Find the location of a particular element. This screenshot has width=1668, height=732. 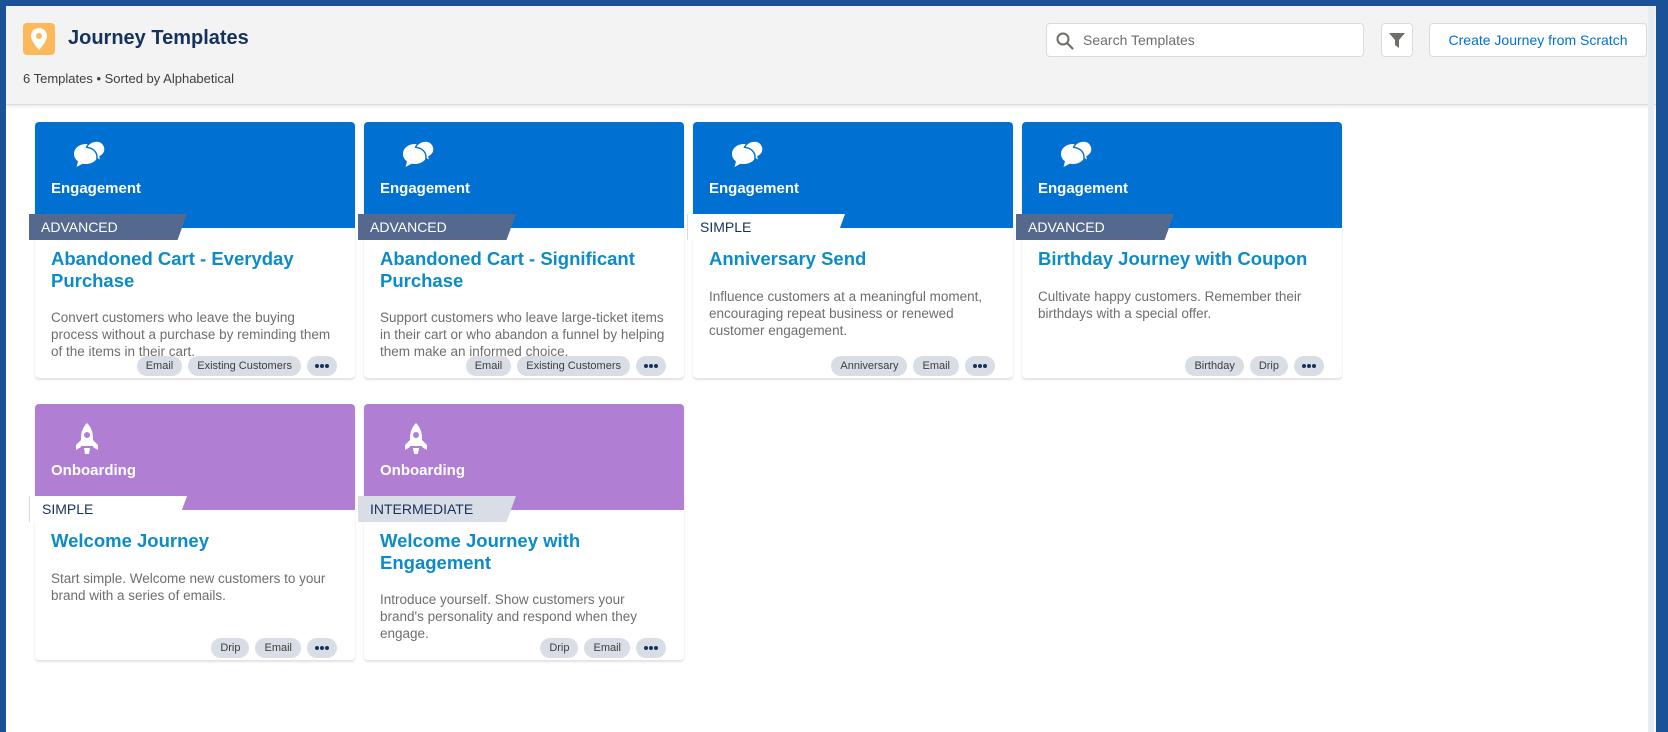

template-count: 6 Templates • Sorted by Alphabetical is located at coordinates (128, 78).